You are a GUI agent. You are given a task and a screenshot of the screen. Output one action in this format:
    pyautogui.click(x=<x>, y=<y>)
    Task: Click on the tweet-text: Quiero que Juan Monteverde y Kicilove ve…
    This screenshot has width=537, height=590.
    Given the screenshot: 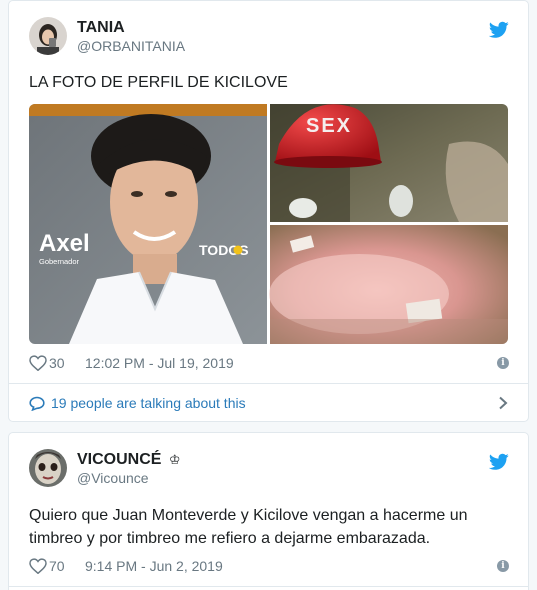 What is the action you would take?
    pyautogui.click(x=248, y=527)
    